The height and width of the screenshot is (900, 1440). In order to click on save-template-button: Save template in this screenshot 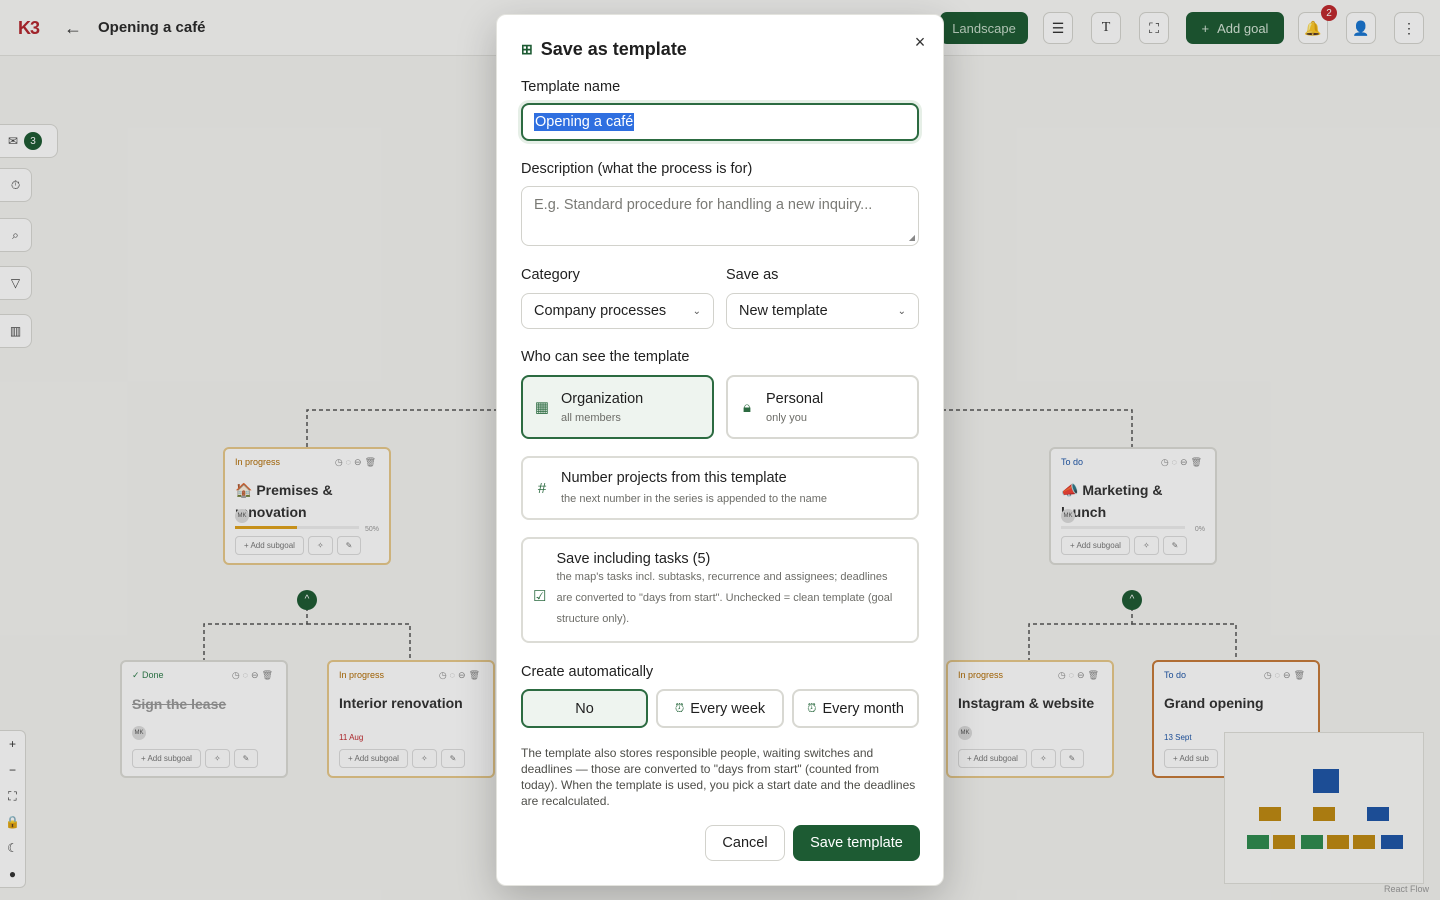, I will do `click(856, 843)`.